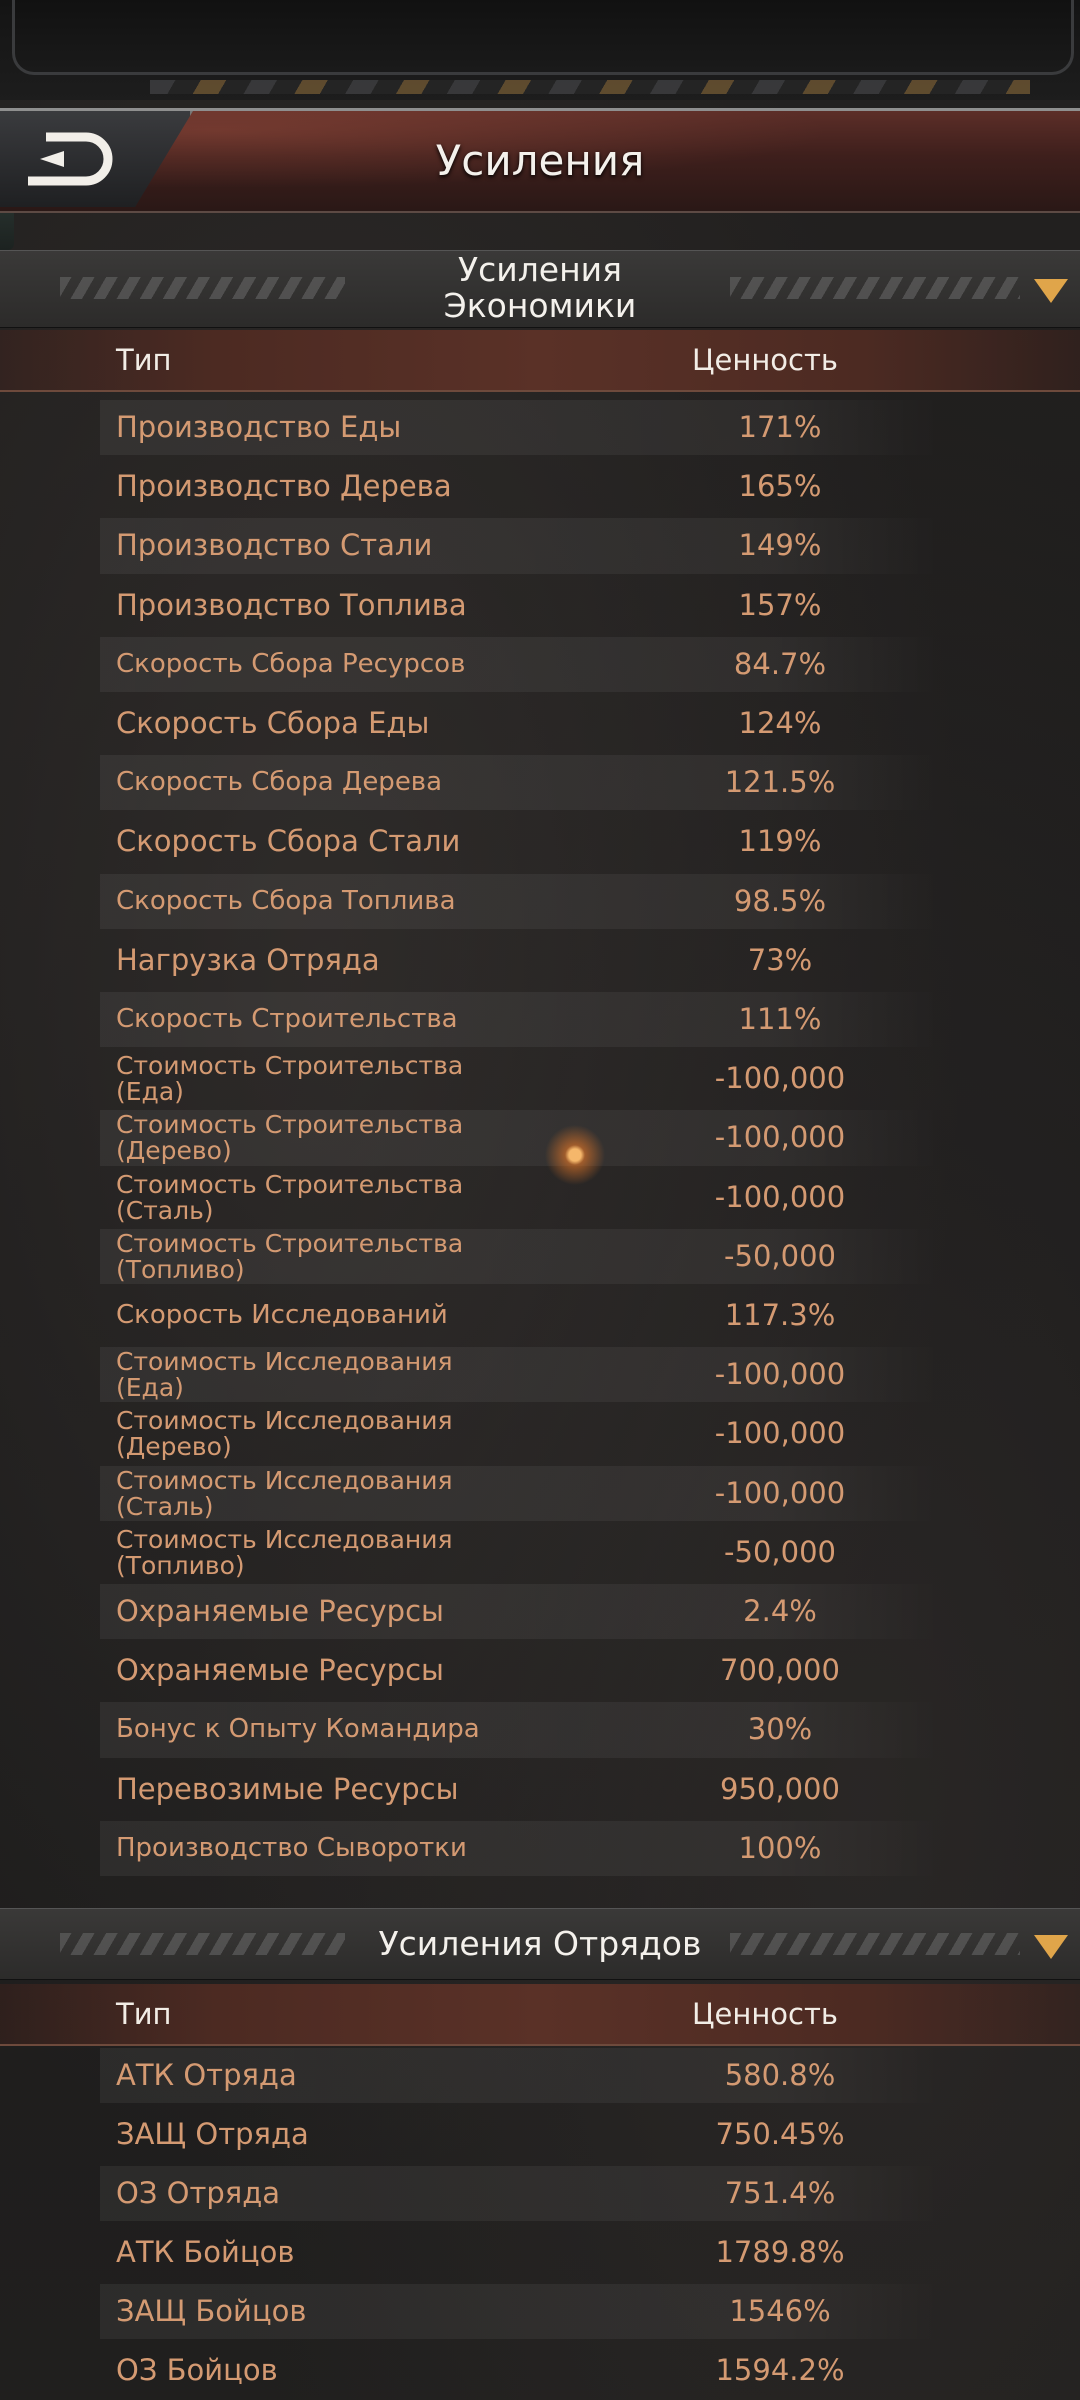  What do you see at coordinates (205, 2252) in the screenshot?
I see `row-type: АТК Бойцов` at bounding box center [205, 2252].